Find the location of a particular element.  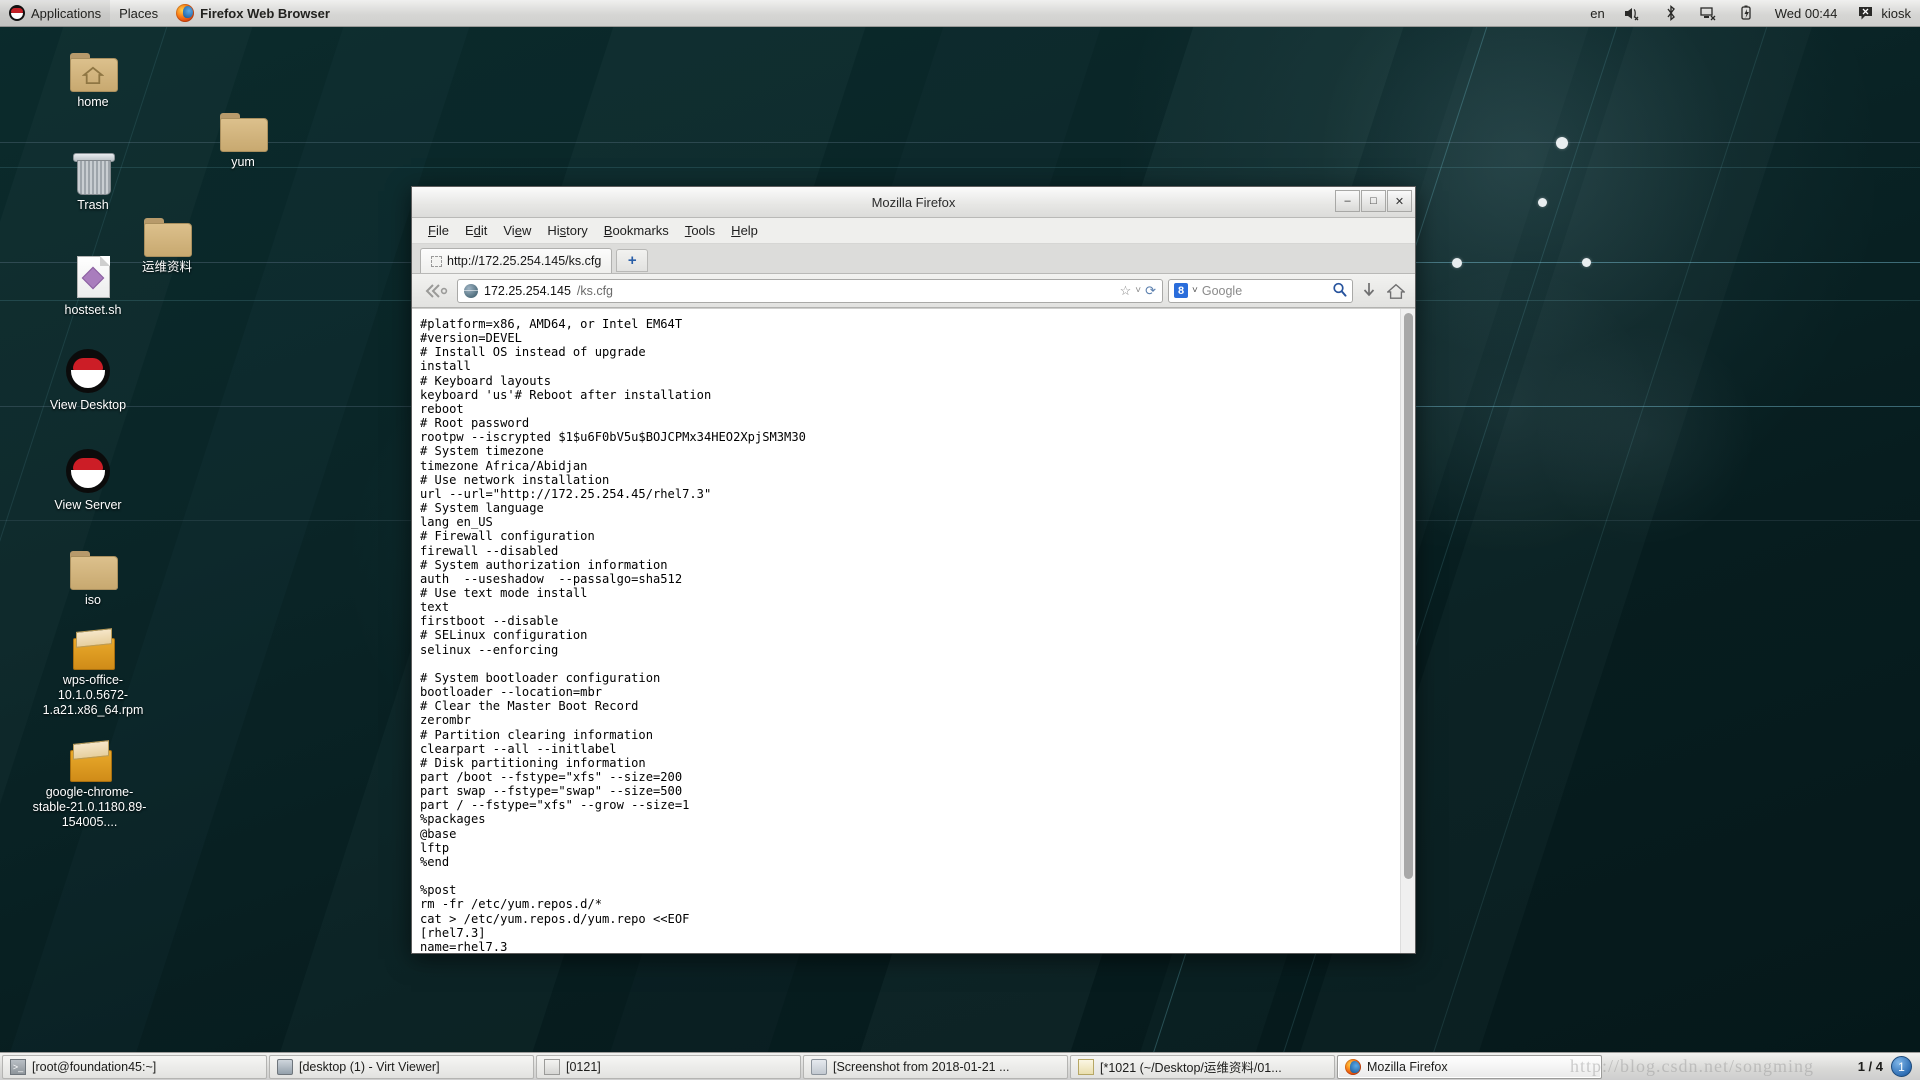

maximize-button: □ is located at coordinates (1373, 201).